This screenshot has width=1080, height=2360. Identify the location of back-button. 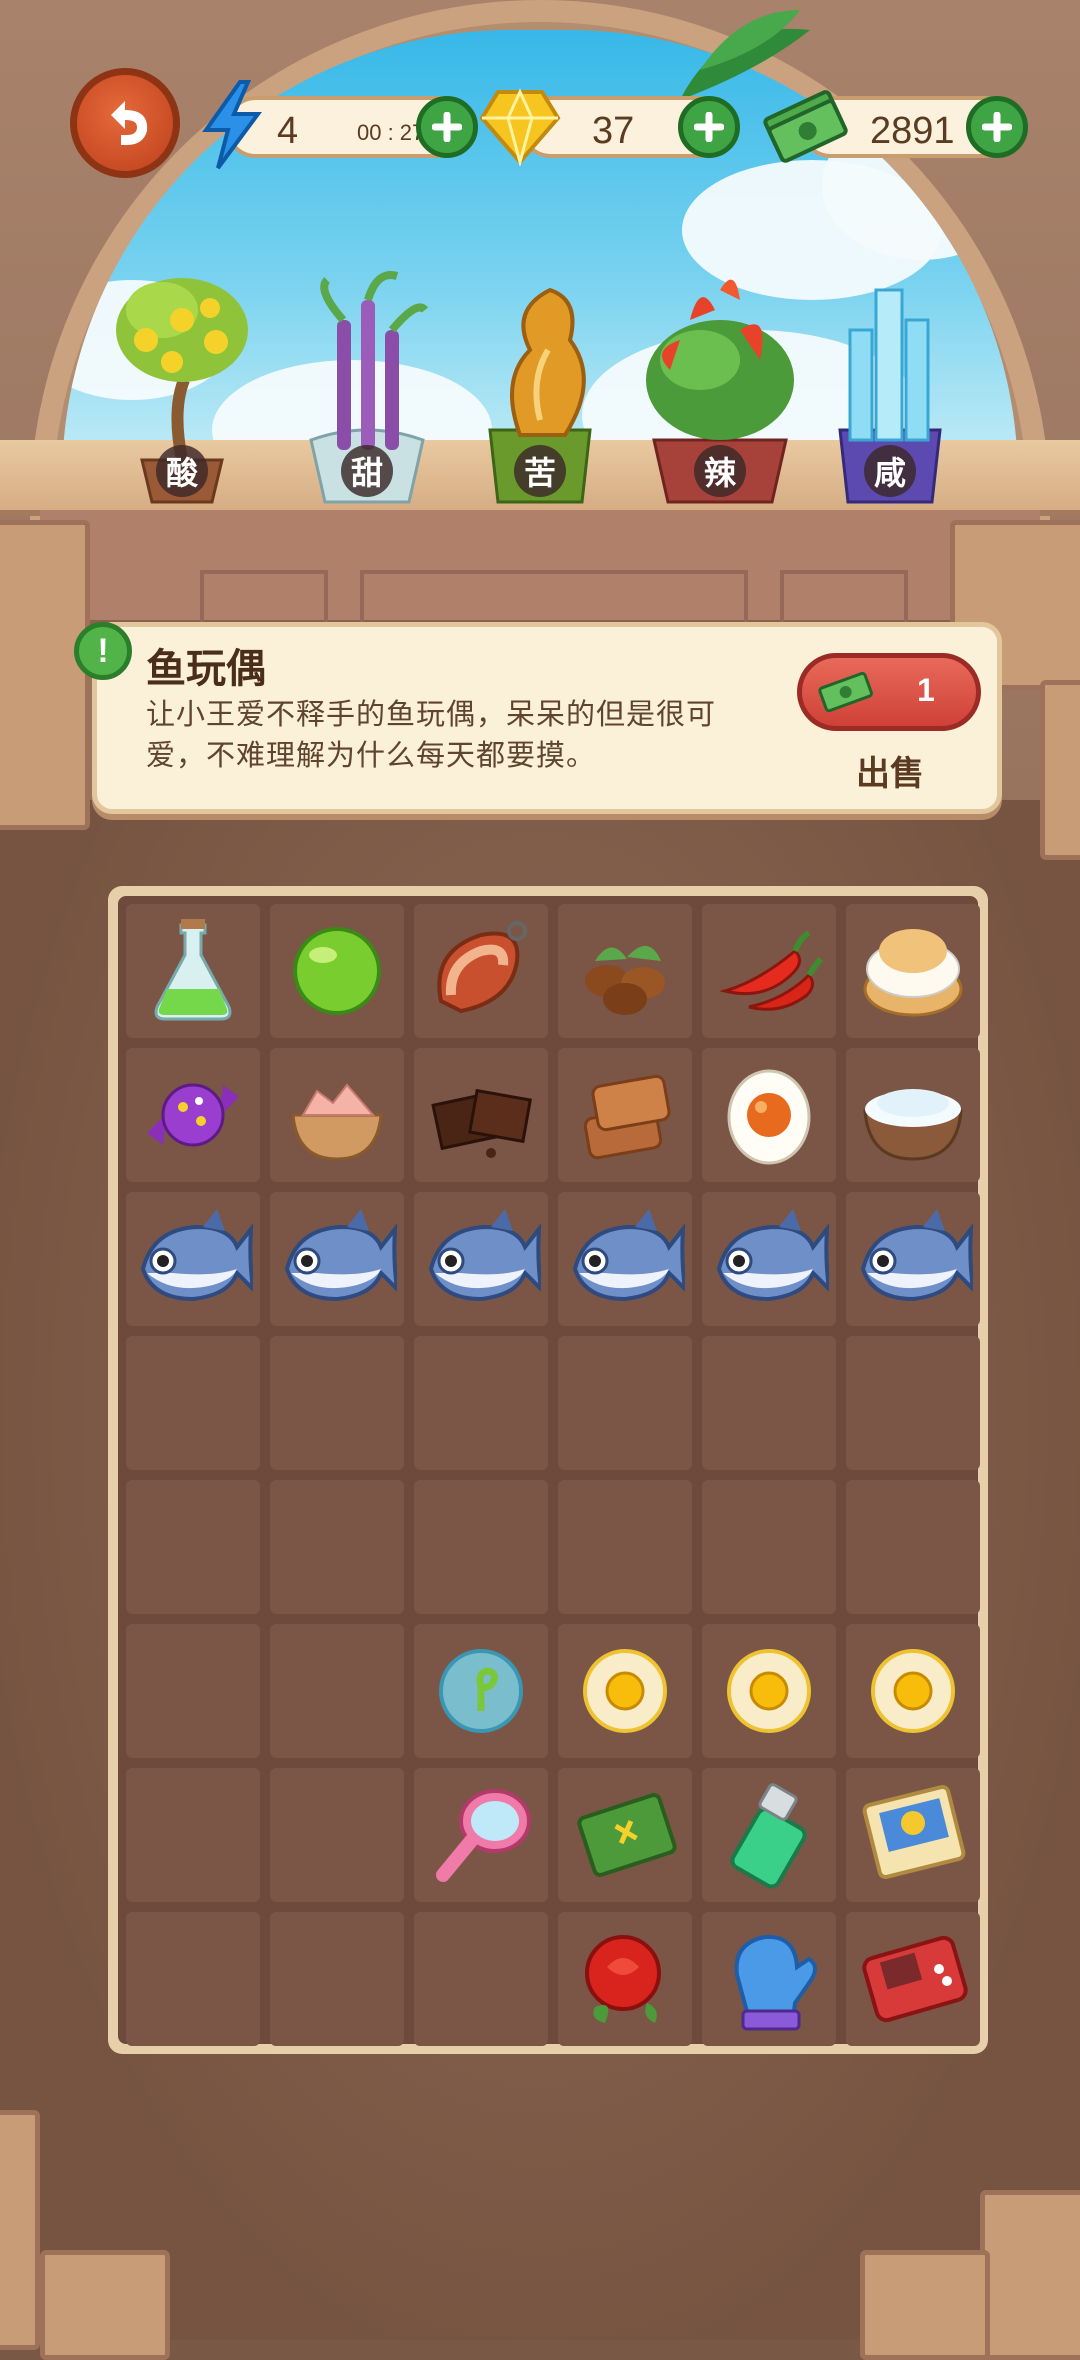
(125, 123).